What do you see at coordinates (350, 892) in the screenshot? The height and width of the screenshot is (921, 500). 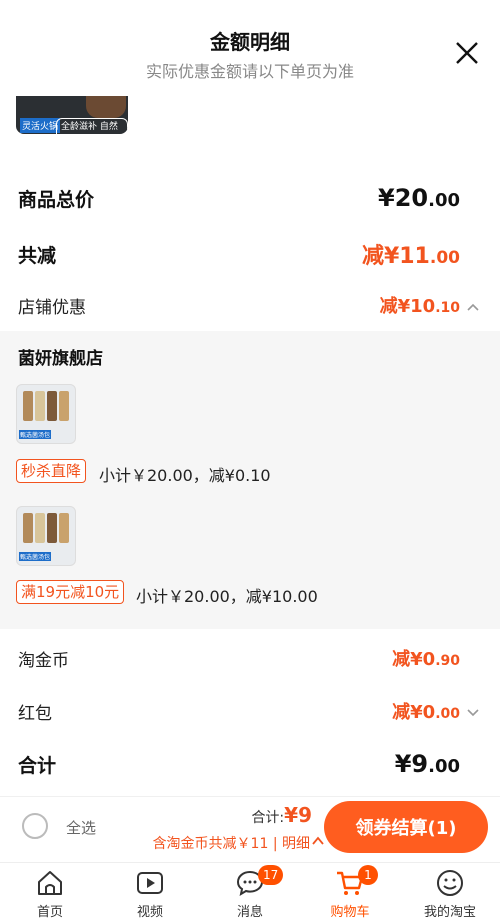 I see `tab-cart: 1 购物车` at bounding box center [350, 892].